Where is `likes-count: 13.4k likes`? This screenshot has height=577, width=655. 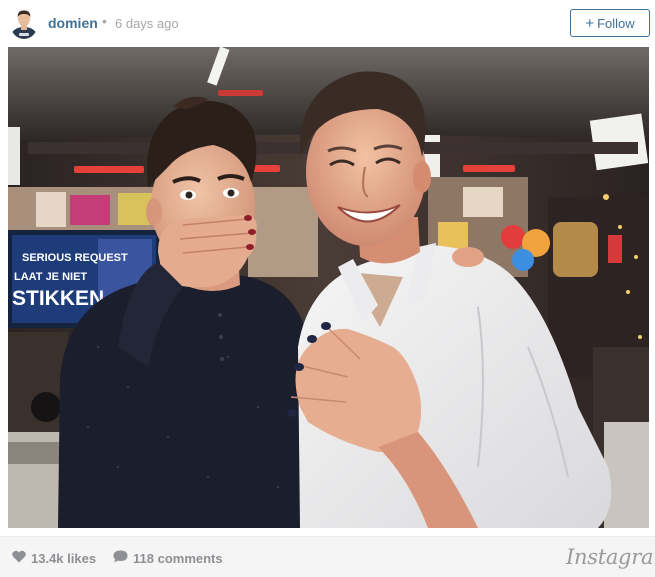
likes-count: 13.4k likes is located at coordinates (54, 558).